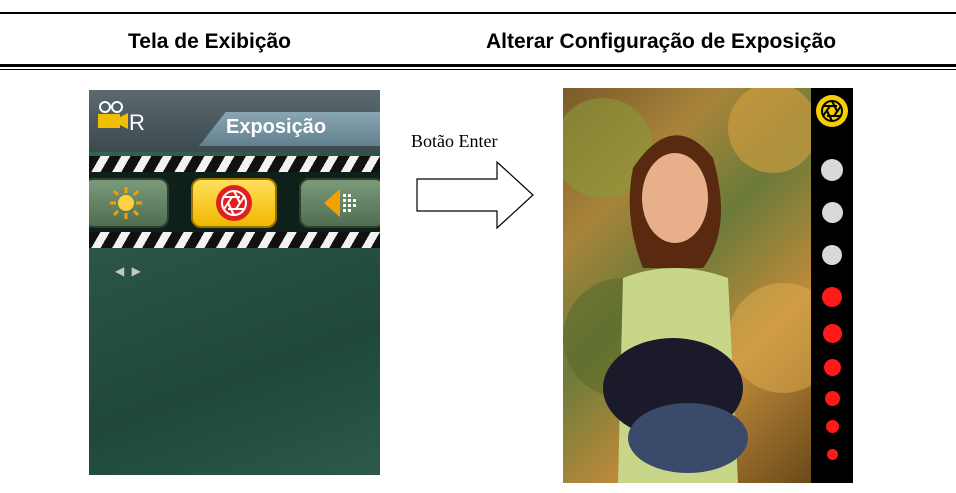 This screenshot has width=956, height=493. Describe the element at coordinates (661, 41) in the screenshot. I see `column-heading-exposure-setting: Alterar Configuração de Exposição` at that location.